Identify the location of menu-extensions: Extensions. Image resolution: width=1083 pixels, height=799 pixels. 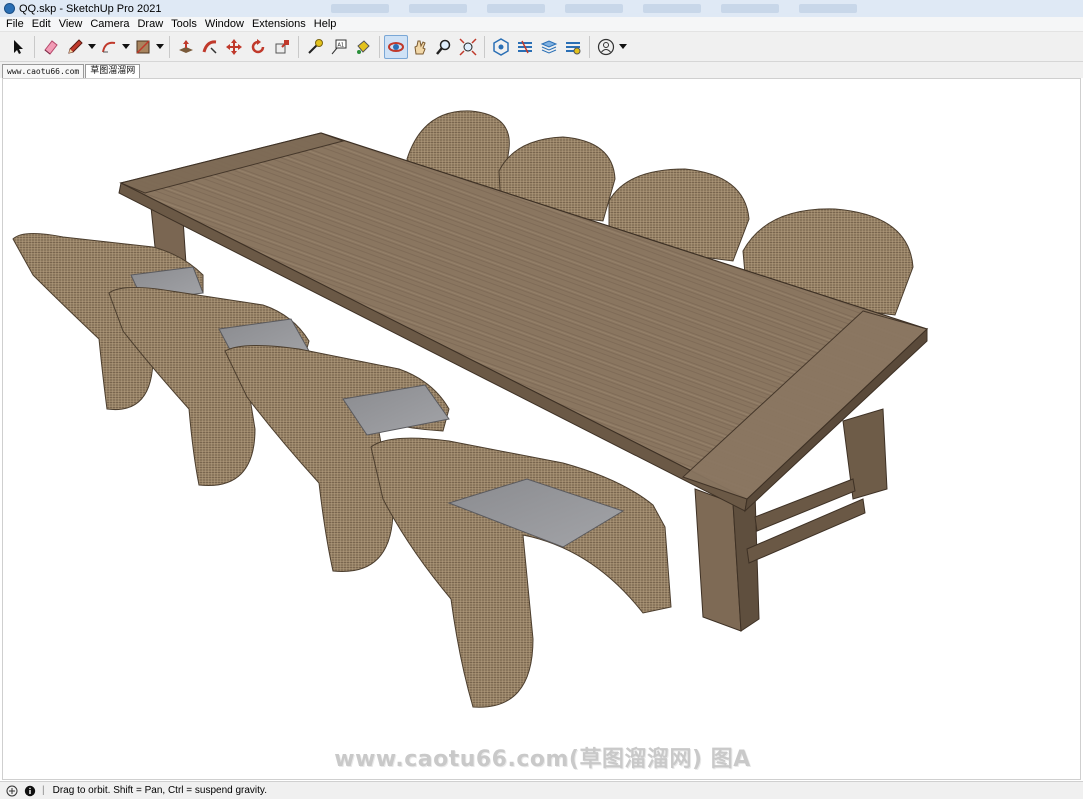
(279, 24).